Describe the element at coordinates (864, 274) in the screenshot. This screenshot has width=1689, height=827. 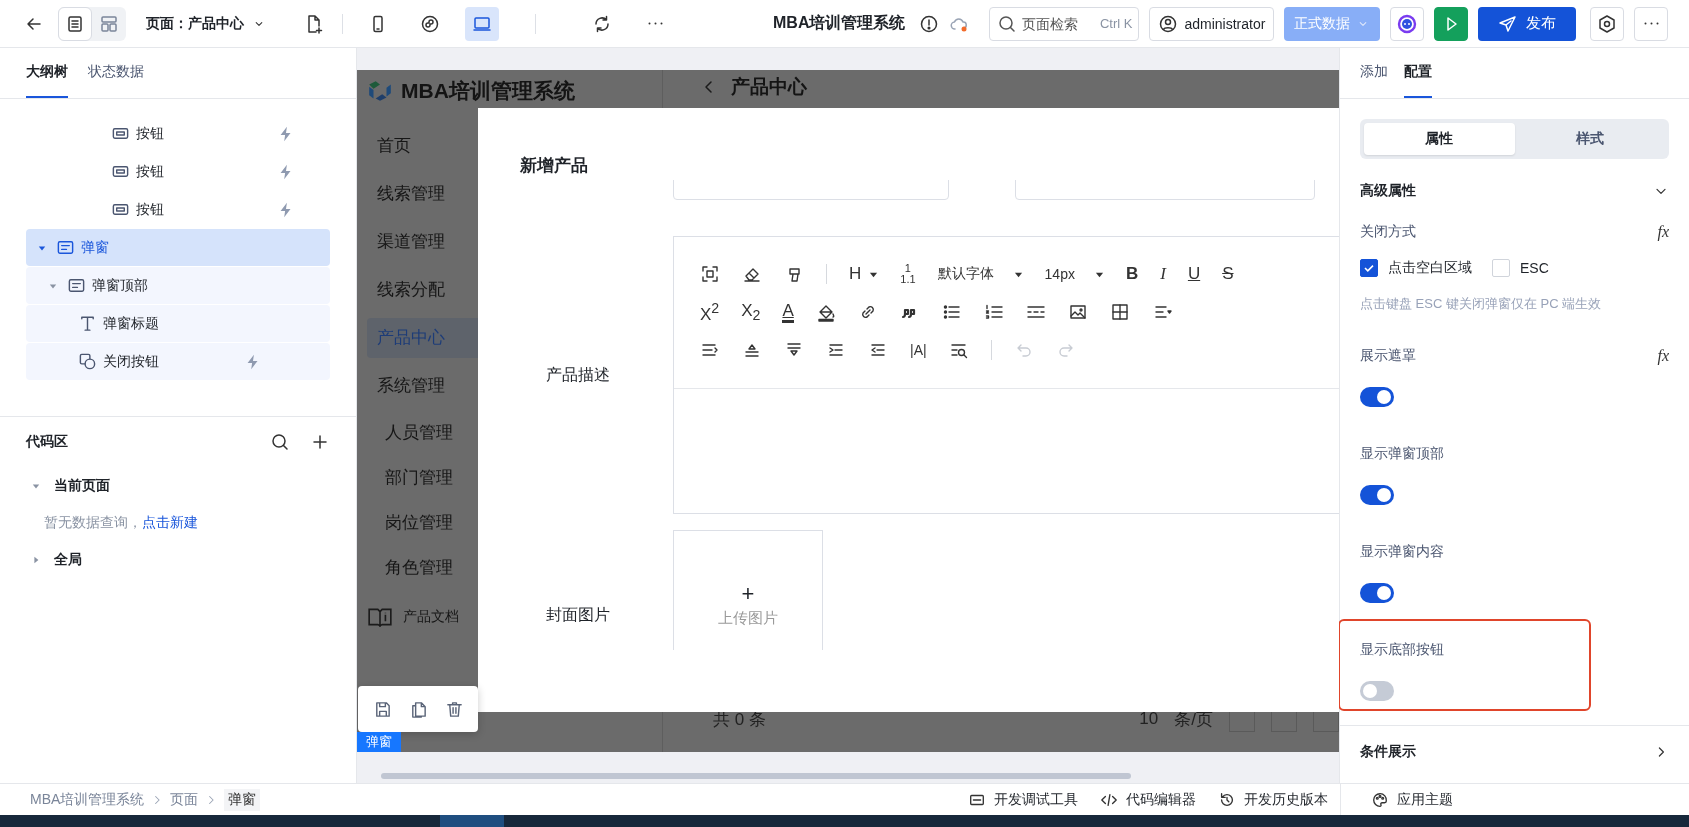
I see `heading-button: H` at that location.